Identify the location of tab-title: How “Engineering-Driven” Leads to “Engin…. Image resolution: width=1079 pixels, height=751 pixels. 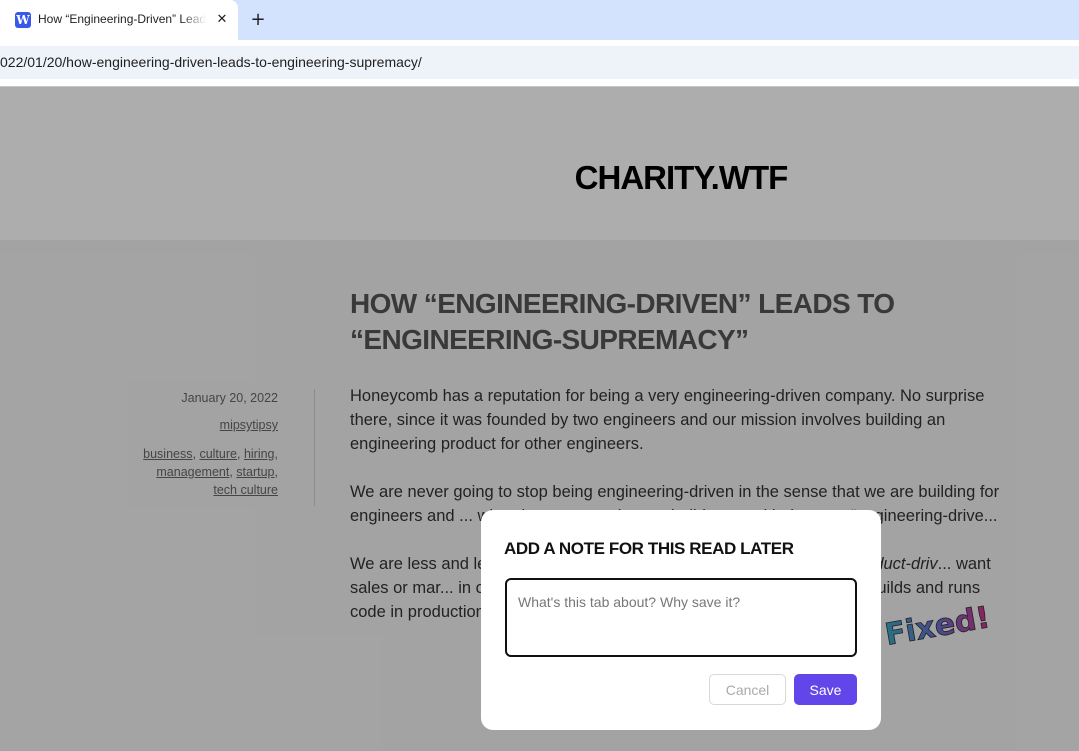
(122, 19).